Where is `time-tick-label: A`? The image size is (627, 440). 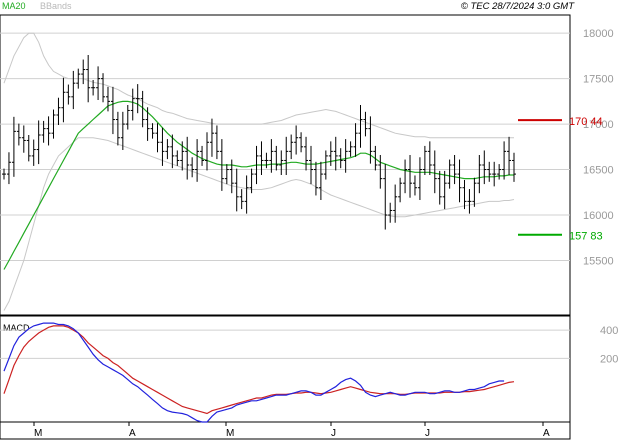 time-tick-label: A is located at coordinates (546, 433).